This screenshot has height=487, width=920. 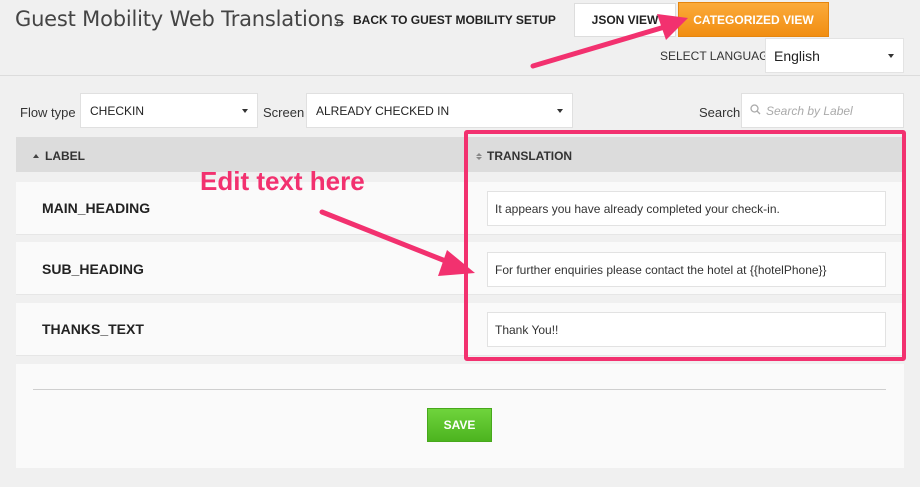 I want to click on back-to-setup-link: ← BACK TO GUEST MOBILITY SETUP, so click(x=444, y=20).